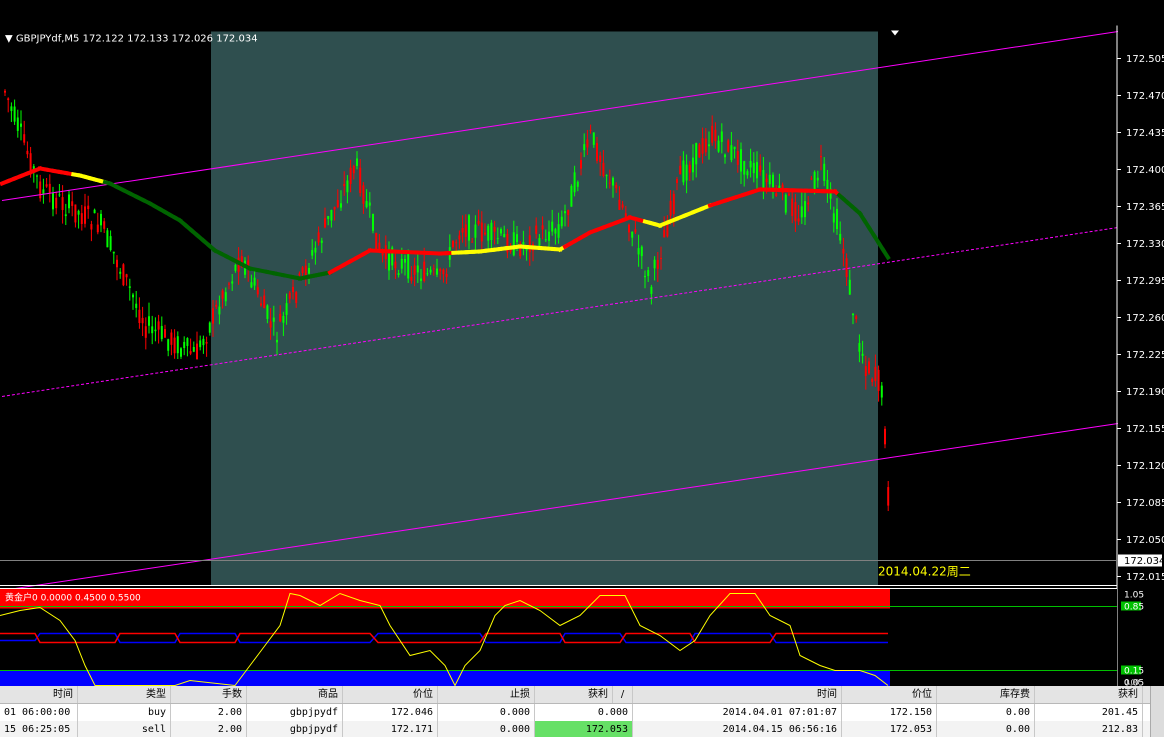  What do you see at coordinates (737, 694) in the screenshot?
I see `col-close-time: 时间` at bounding box center [737, 694].